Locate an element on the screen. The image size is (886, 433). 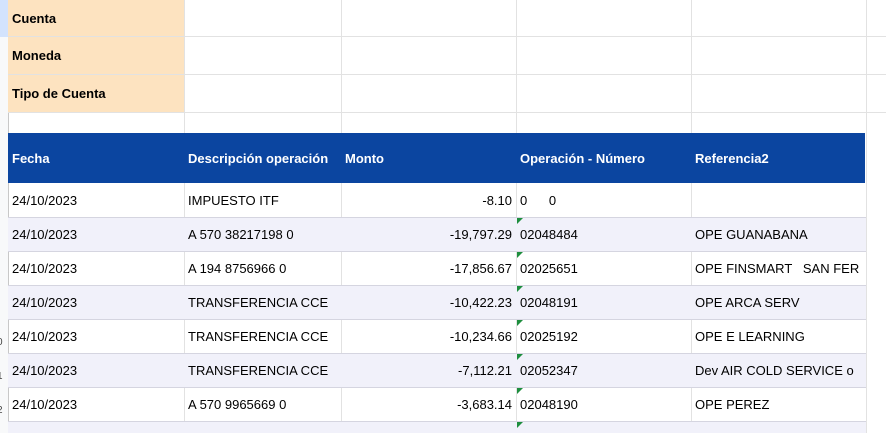
cell-monto: -8.10 is located at coordinates (428, 200).